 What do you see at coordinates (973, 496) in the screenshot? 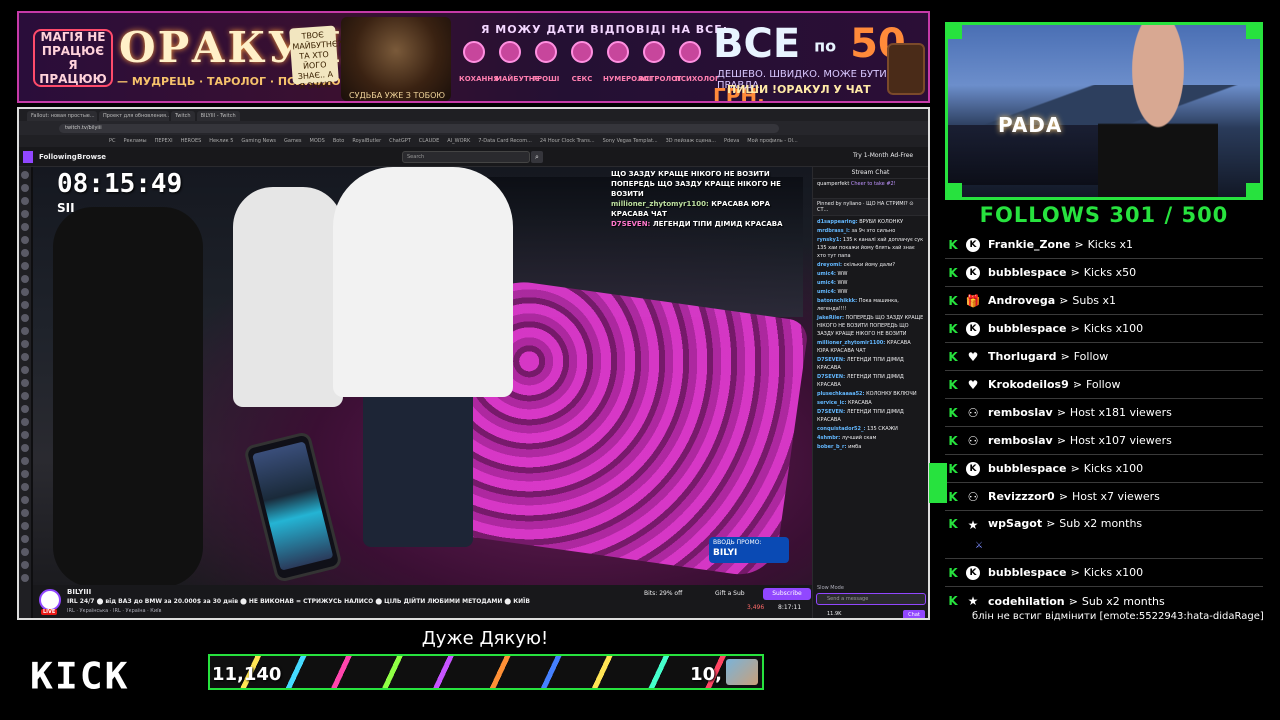
I see `host-users-icon: ⚇` at bounding box center [973, 496].